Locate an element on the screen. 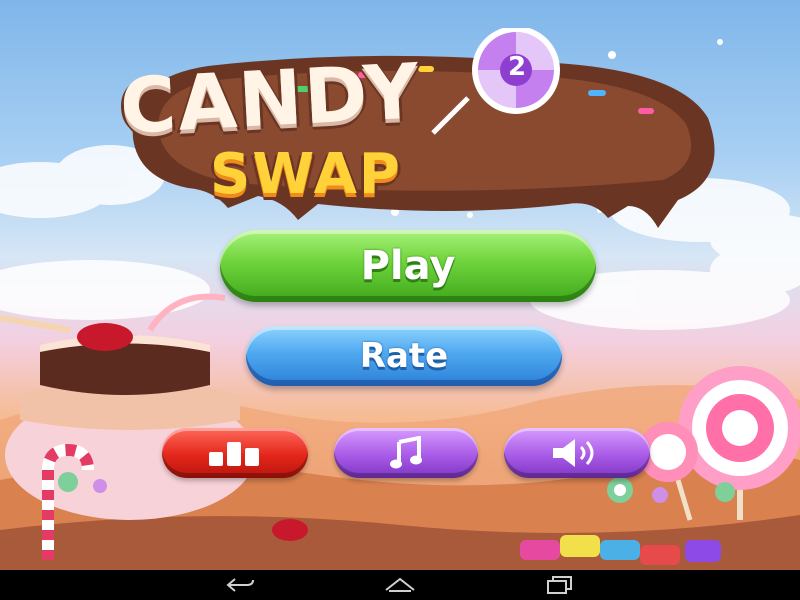 Image resolution: width=800 pixels, height=600 pixels. music-note-icon is located at coordinates (406, 452).